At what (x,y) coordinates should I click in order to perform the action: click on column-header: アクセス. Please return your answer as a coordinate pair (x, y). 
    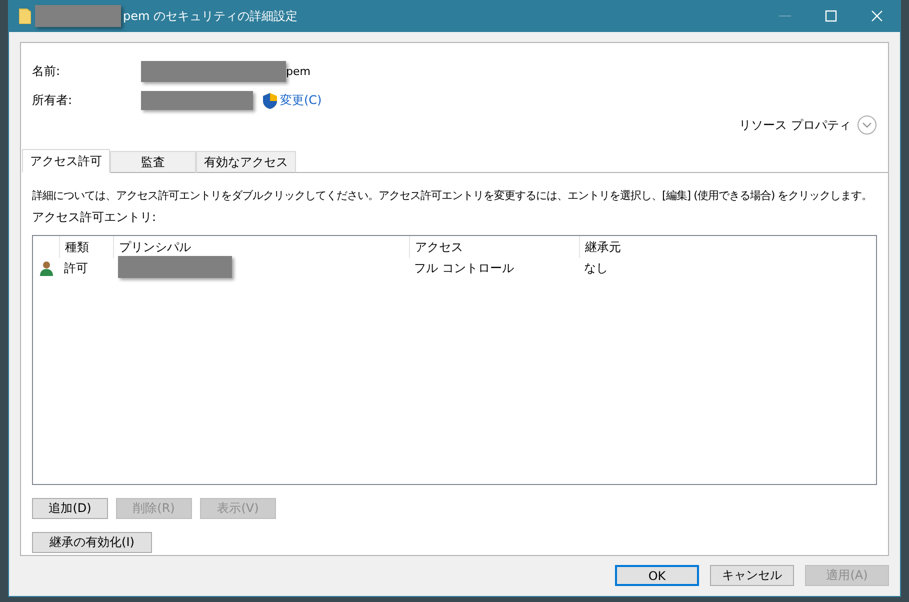
    Looking at the image, I should click on (494, 247).